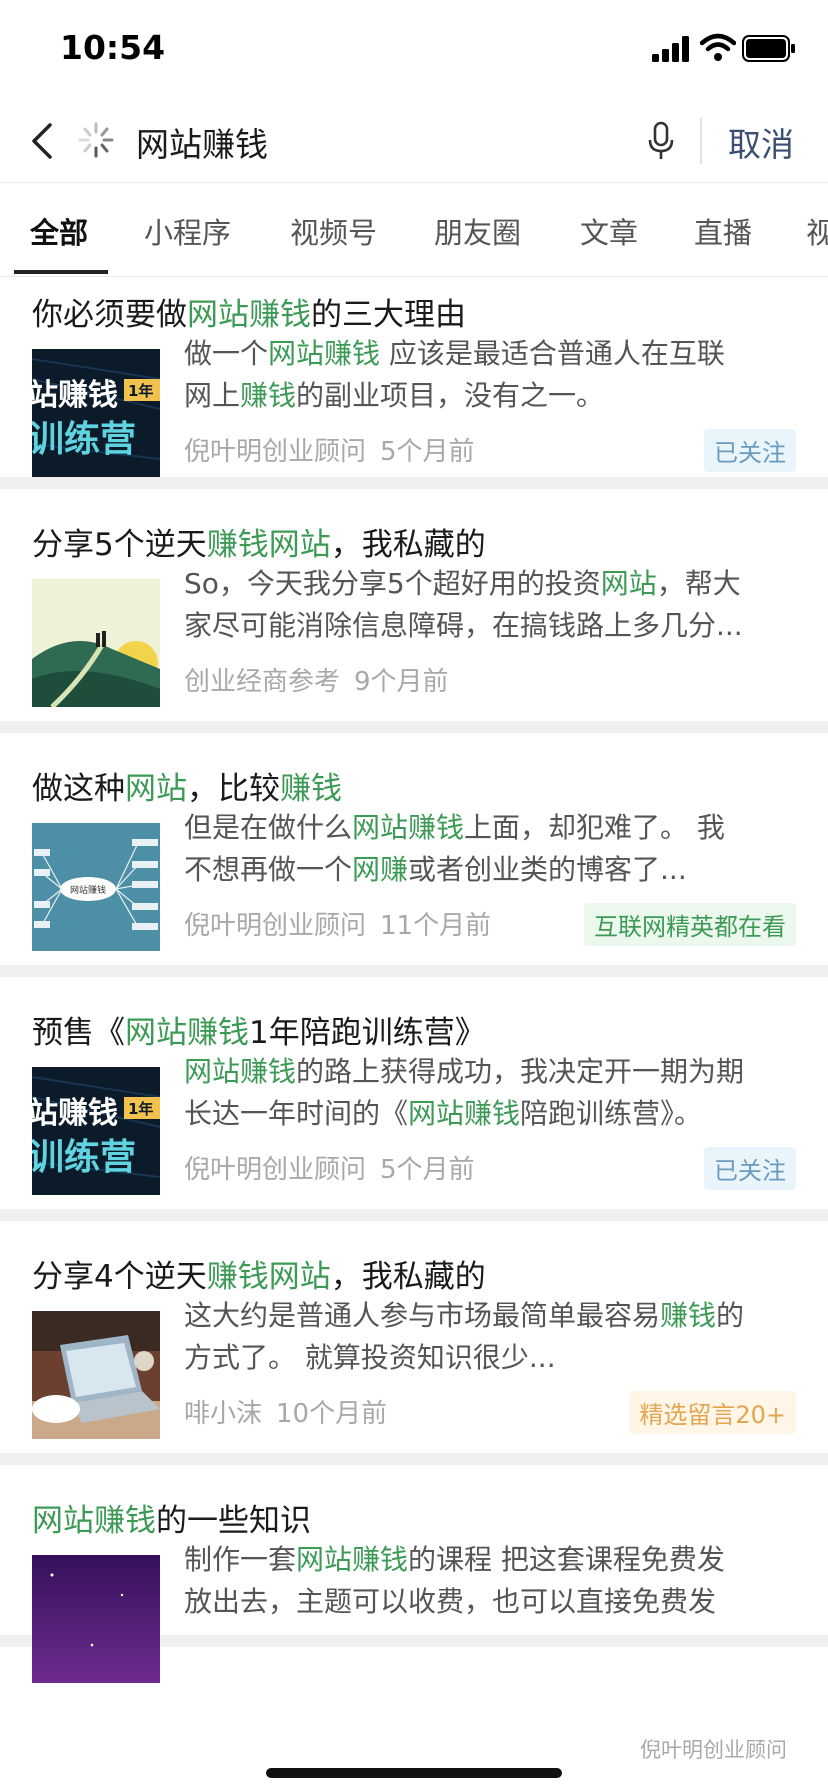 Image resolution: width=828 pixels, height=1792 pixels. I want to click on loading-spinner-icon, so click(96, 140).